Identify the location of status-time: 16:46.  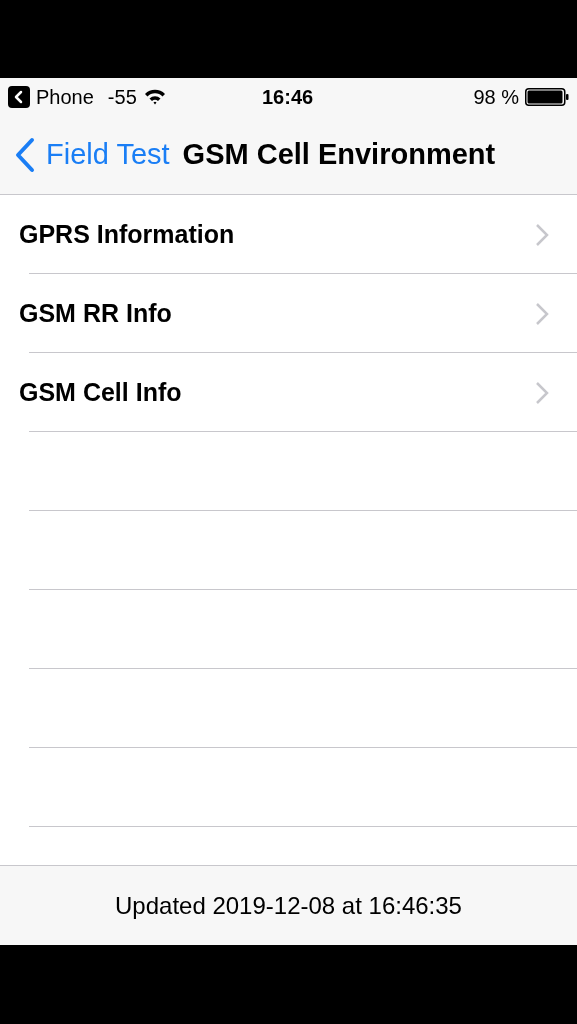
(288, 97).